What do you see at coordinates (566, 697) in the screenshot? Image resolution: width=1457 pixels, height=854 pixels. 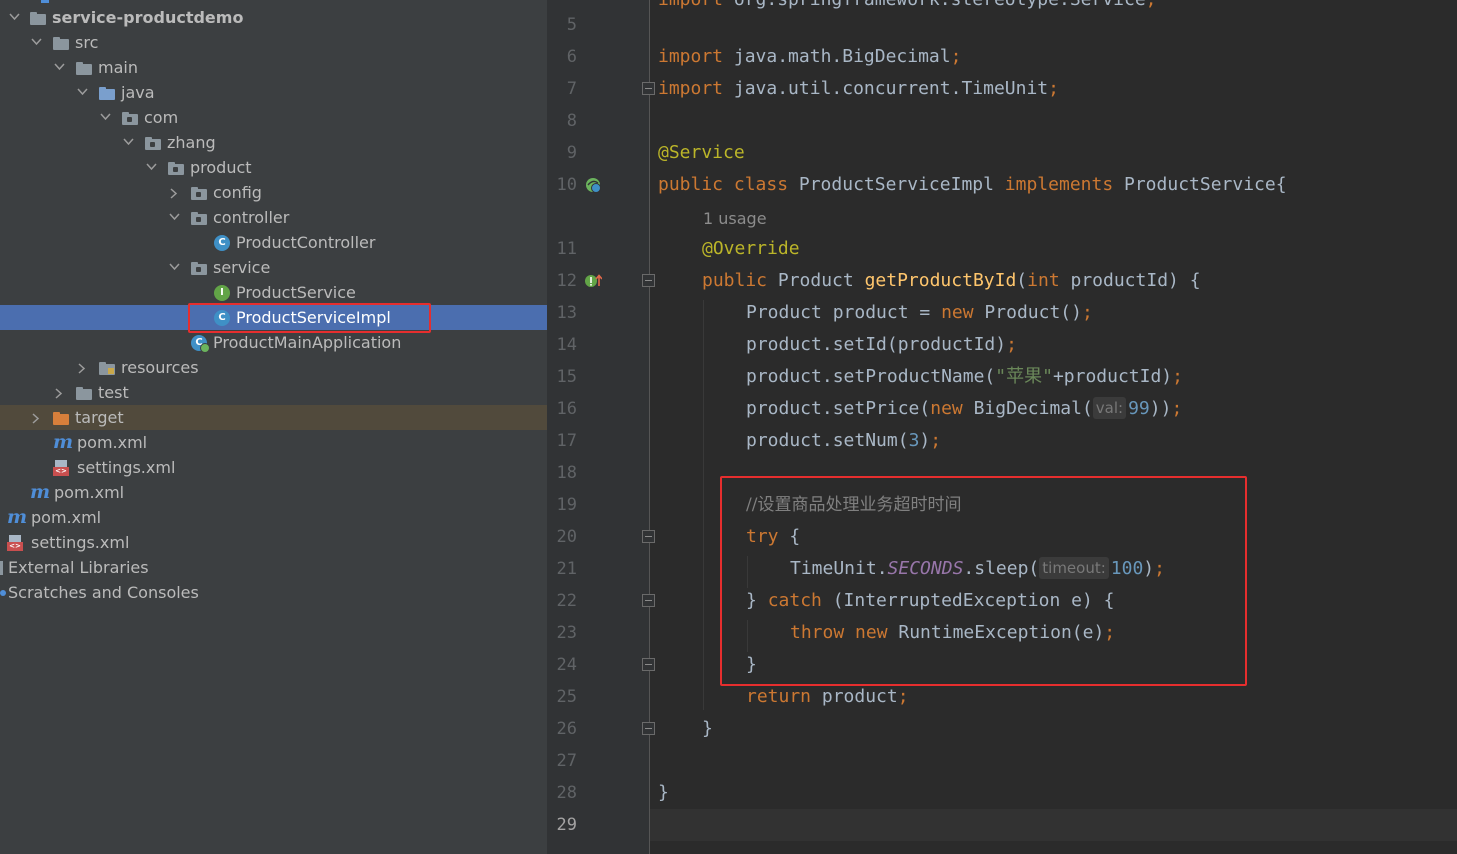 I see `line-number: 25` at bounding box center [566, 697].